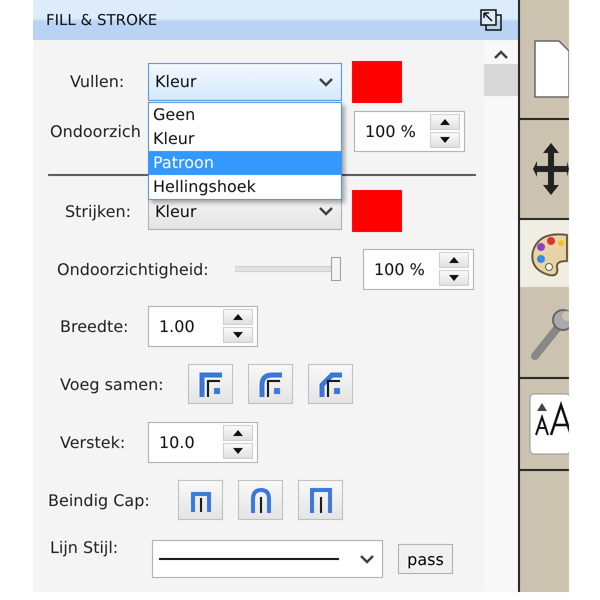 The image size is (600, 600). What do you see at coordinates (99, 500) in the screenshot?
I see `cap-label: Beindig Cap:` at bounding box center [99, 500].